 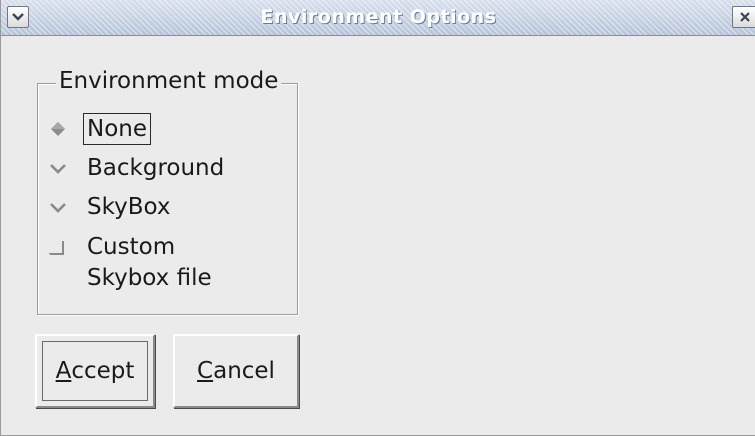 What do you see at coordinates (129, 207) in the screenshot?
I see `radio-skybox-label: SkyBox` at bounding box center [129, 207].